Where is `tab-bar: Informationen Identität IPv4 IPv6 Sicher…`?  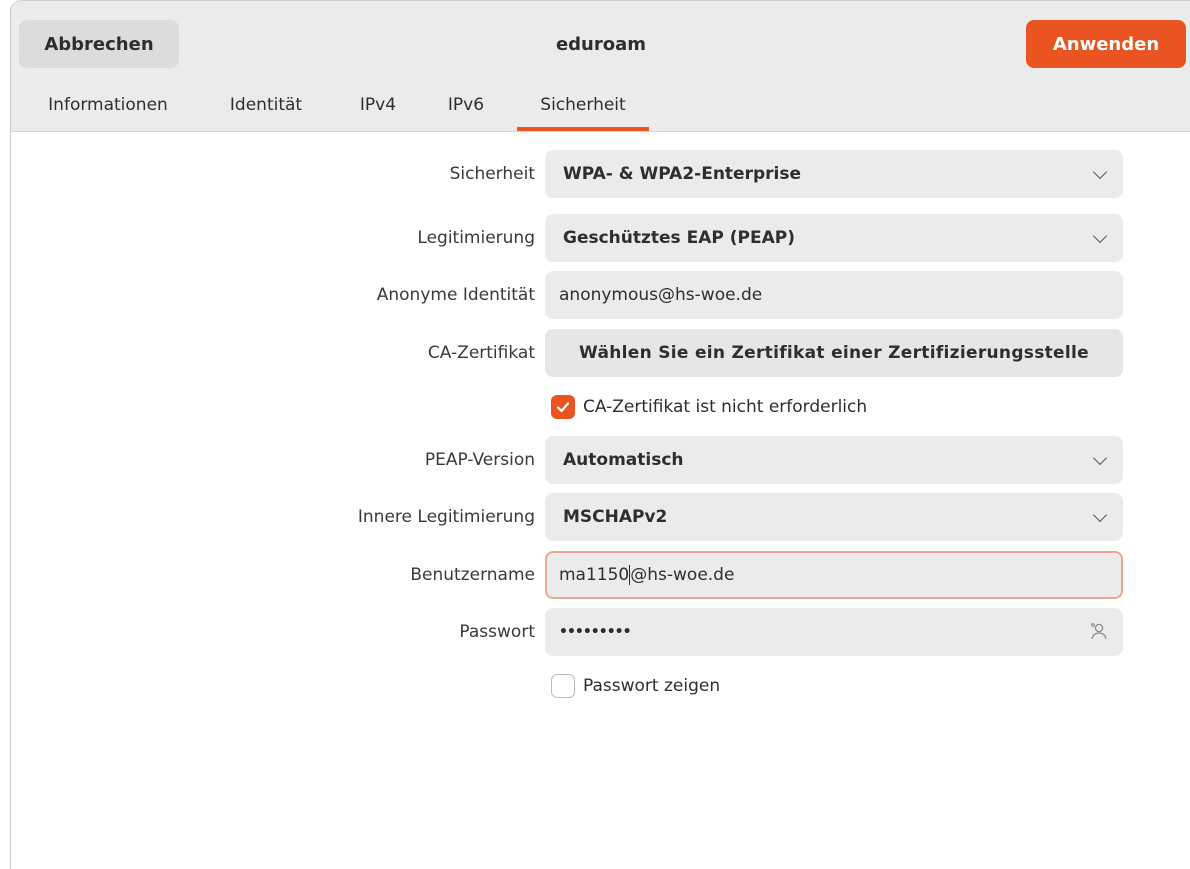 tab-bar: Informationen Identität IPv4 IPv6 Sicher… is located at coordinates (600, 106).